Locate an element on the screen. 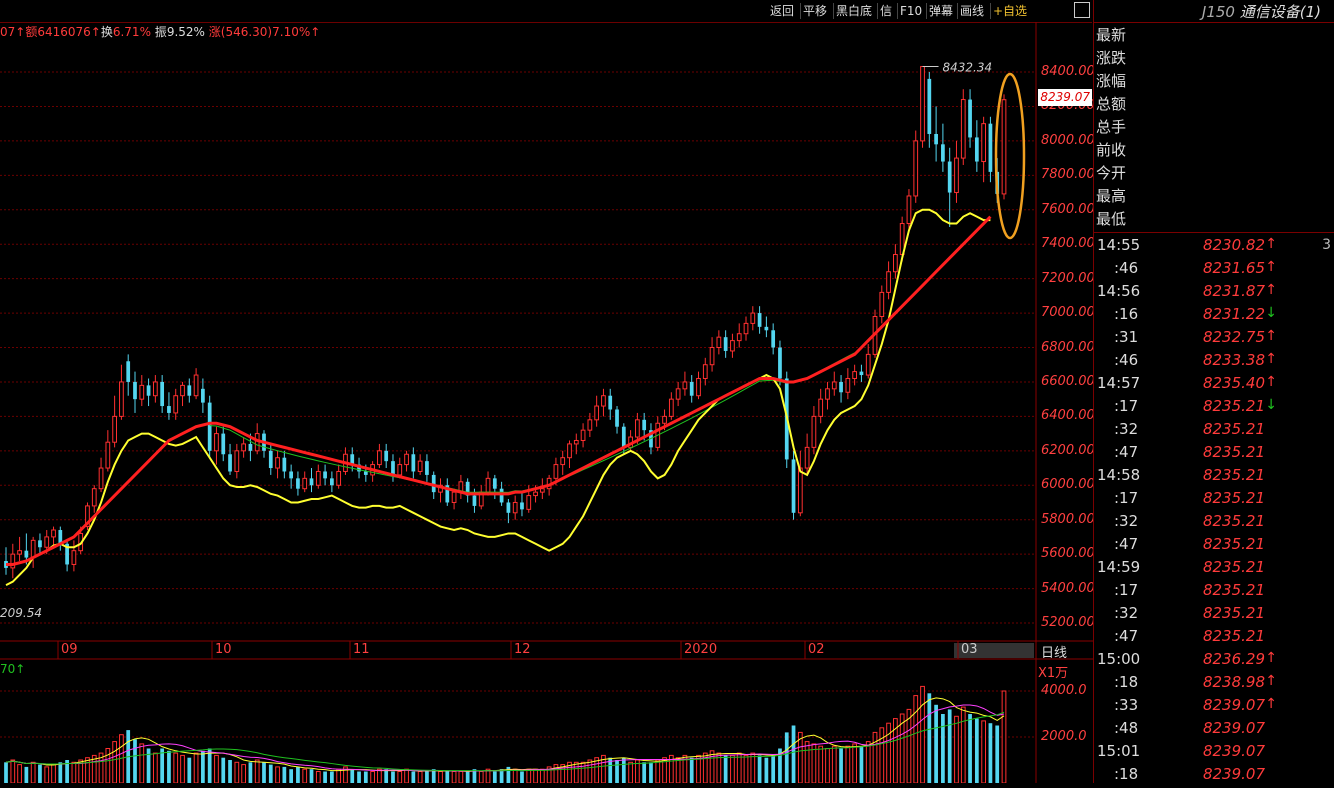 The height and width of the screenshot is (788, 1334). tick-row: 14:57 8235.40 ↑ is located at coordinates (1214, 385).